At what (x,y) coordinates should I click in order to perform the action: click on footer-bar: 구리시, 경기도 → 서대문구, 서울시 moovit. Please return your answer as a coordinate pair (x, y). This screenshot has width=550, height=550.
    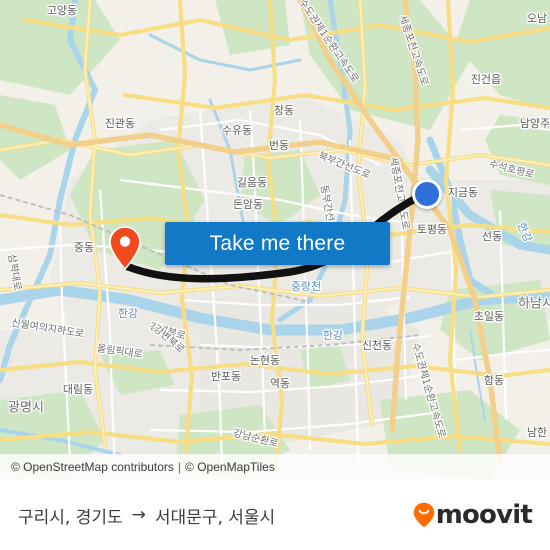
    Looking at the image, I should click on (275, 515).